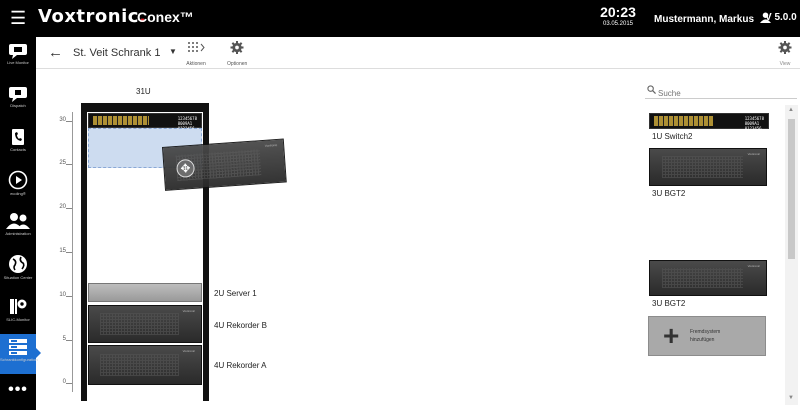 Image resolution: width=800 pixels, height=410 pixels. What do you see at coordinates (18, 221) in the screenshot?
I see `users-icon` at bounding box center [18, 221].